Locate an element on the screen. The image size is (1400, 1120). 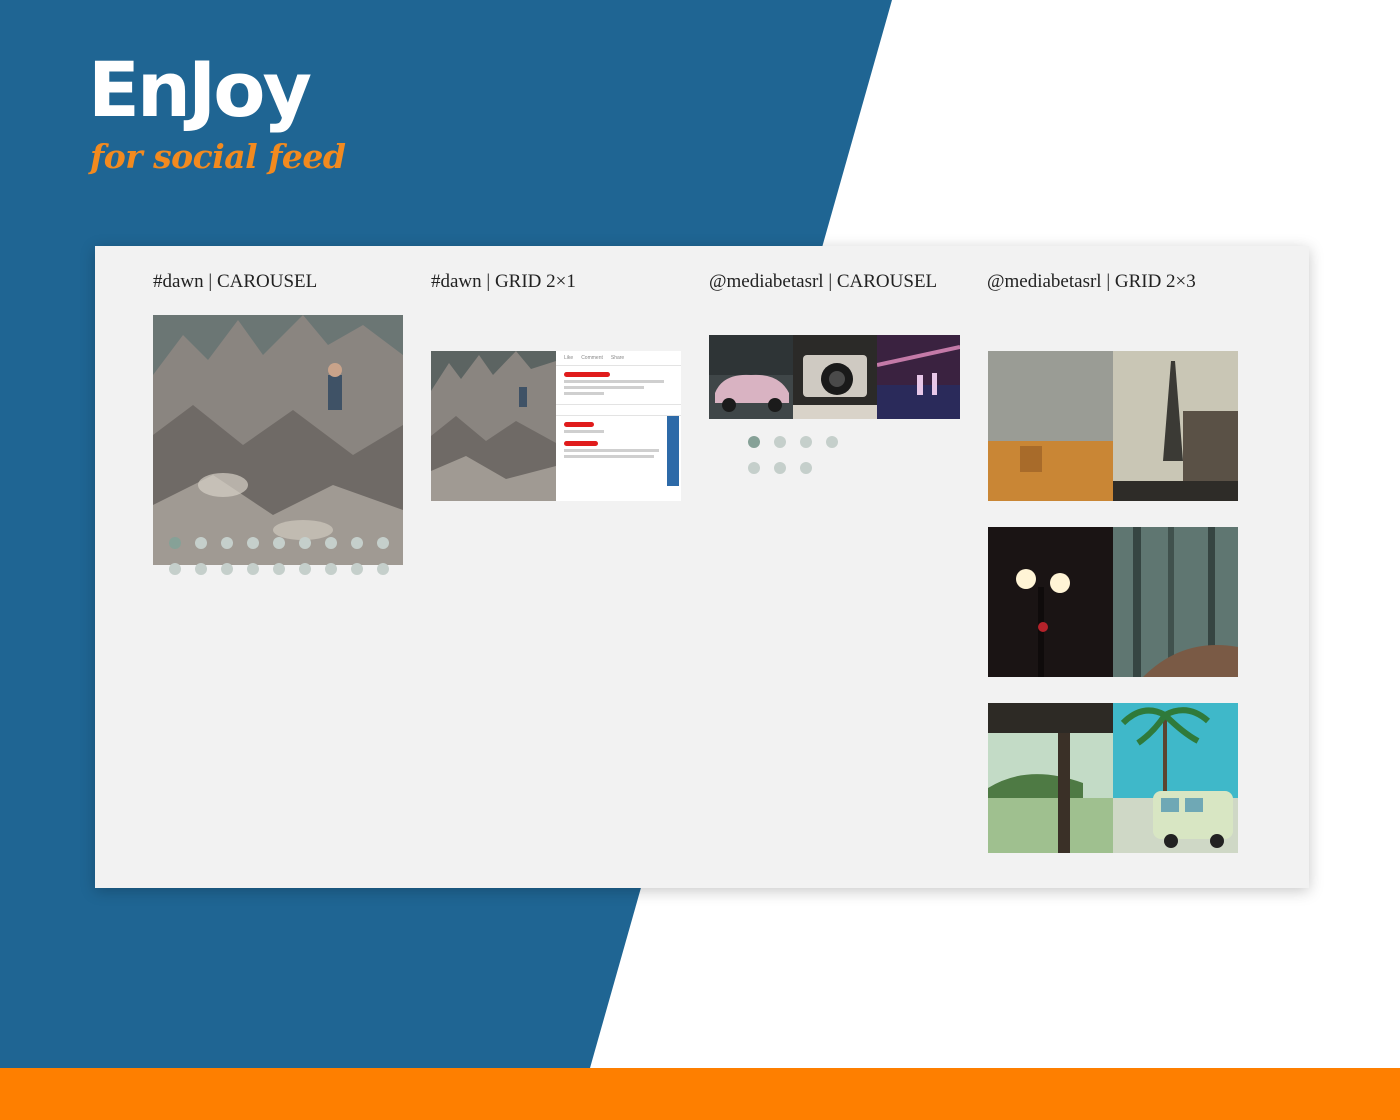
carousel-photo-rock-climber is located at coordinates (278, 440).